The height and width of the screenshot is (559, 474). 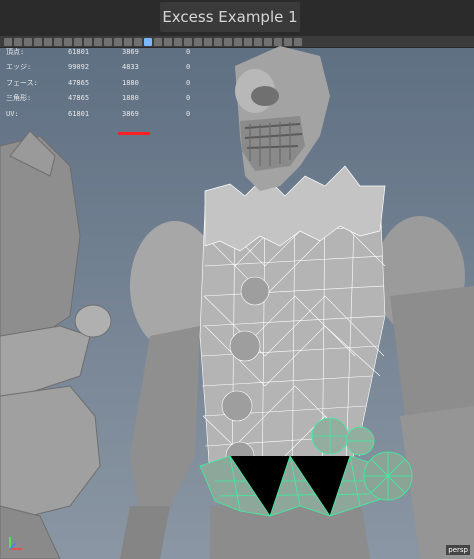 What do you see at coordinates (106, 52) in the screenshot?
I see `hud-row-vertices: 頂点: 61801 3869 0` at bounding box center [106, 52].